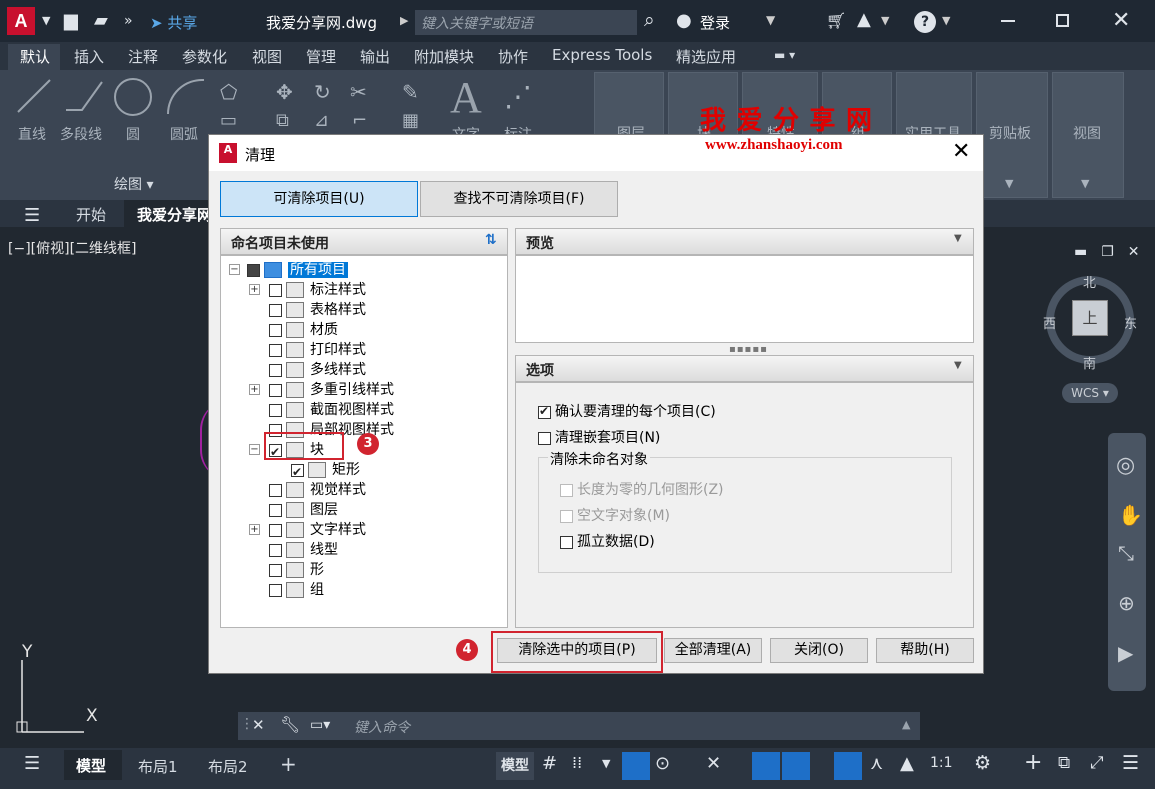 This screenshot has width=1155, height=789. What do you see at coordinates (32, 215) in the screenshot?
I see `hamburger-menu-icon: ☰` at bounding box center [32, 215].